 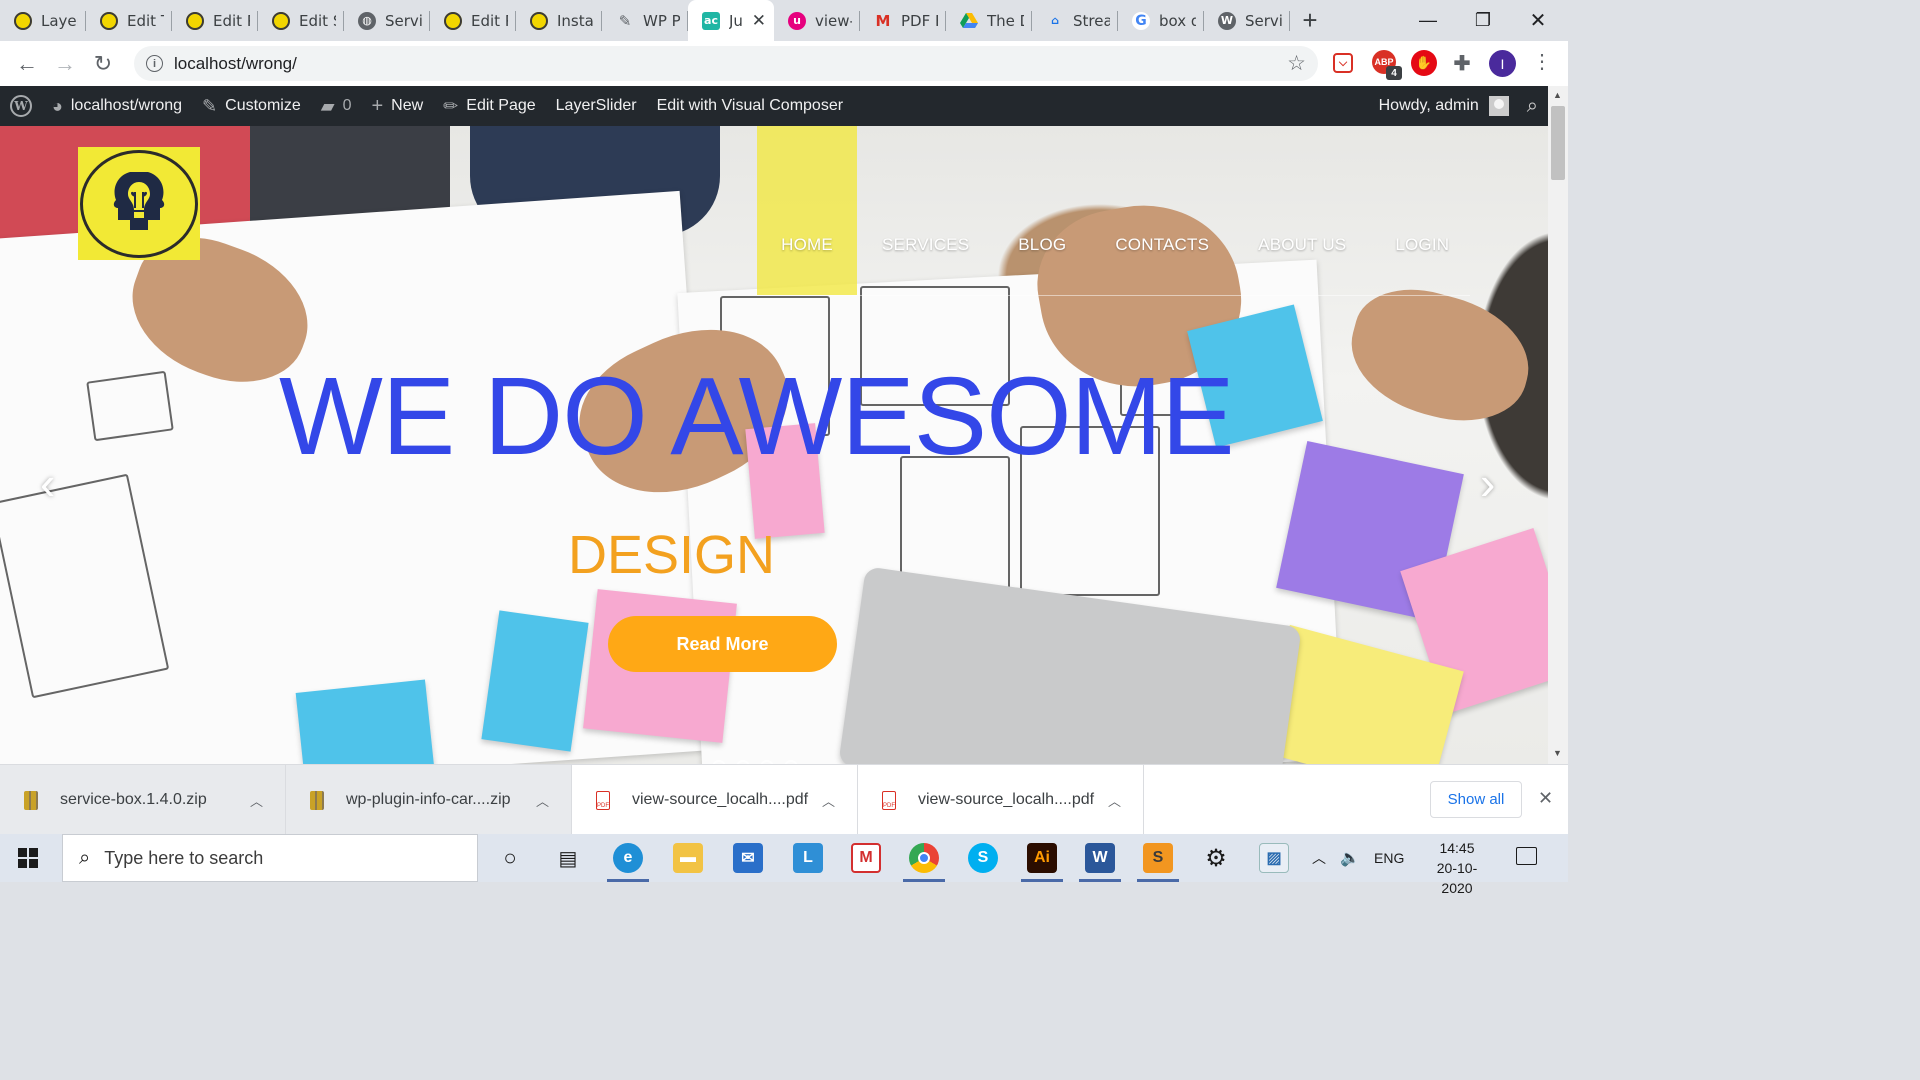 What do you see at coordinates (889, 800) in the screenshot?
I see `pdf-file-icon: PDF` at bounding box center [889, 800].